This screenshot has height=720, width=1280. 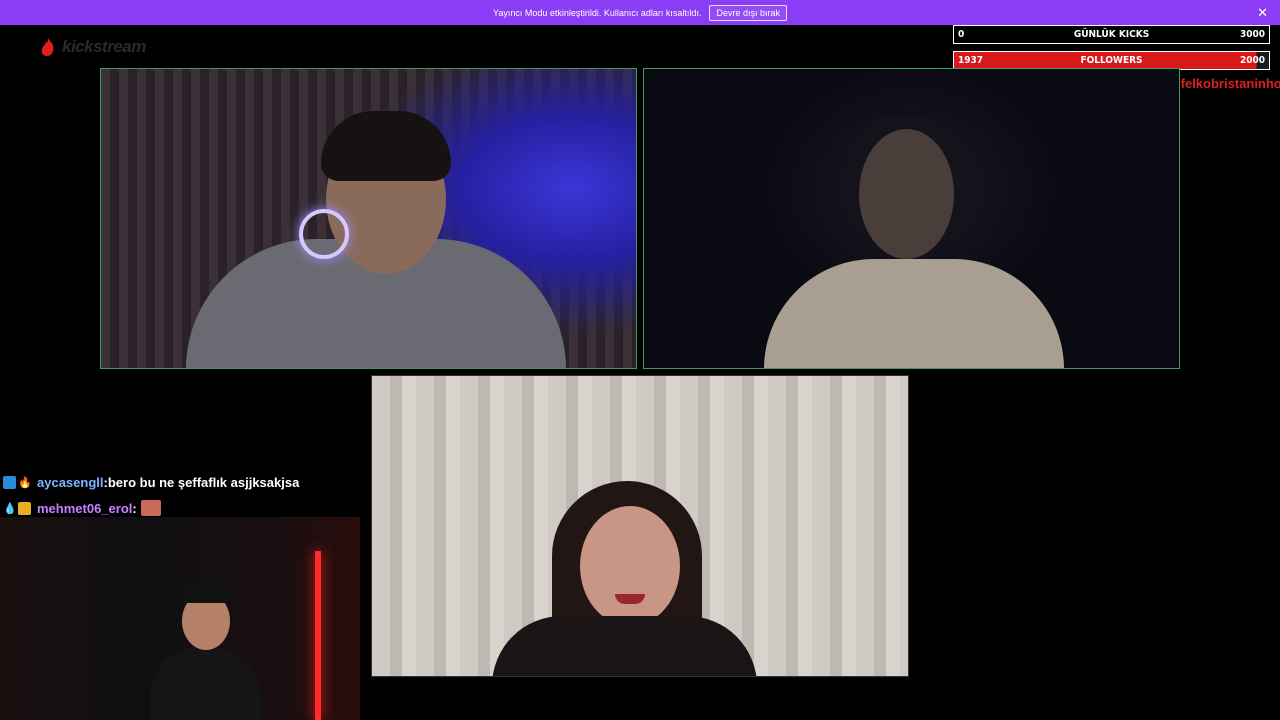 What do you see at coordinates (180, 618) in the screenshot?
I see `streamer-webcam` at bounding box center [180, 618].